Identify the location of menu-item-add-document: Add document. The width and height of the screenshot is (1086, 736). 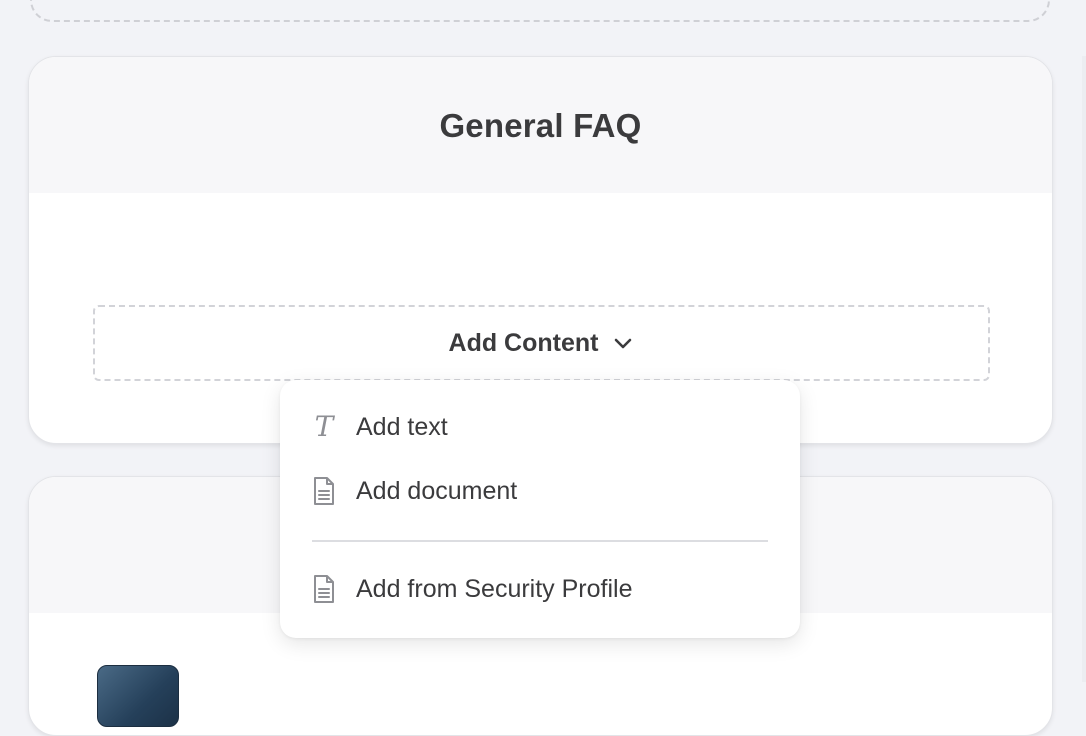
(414, 491).